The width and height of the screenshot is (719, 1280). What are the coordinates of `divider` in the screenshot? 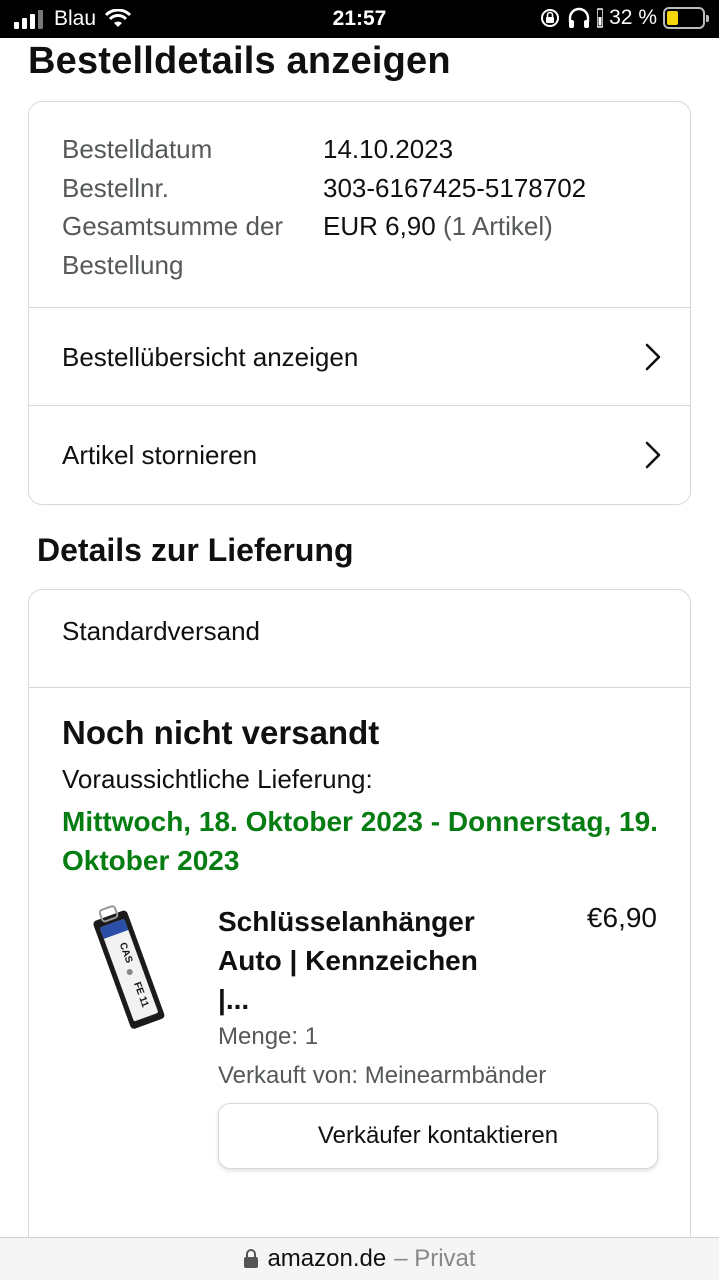 It's located at (359, 687).